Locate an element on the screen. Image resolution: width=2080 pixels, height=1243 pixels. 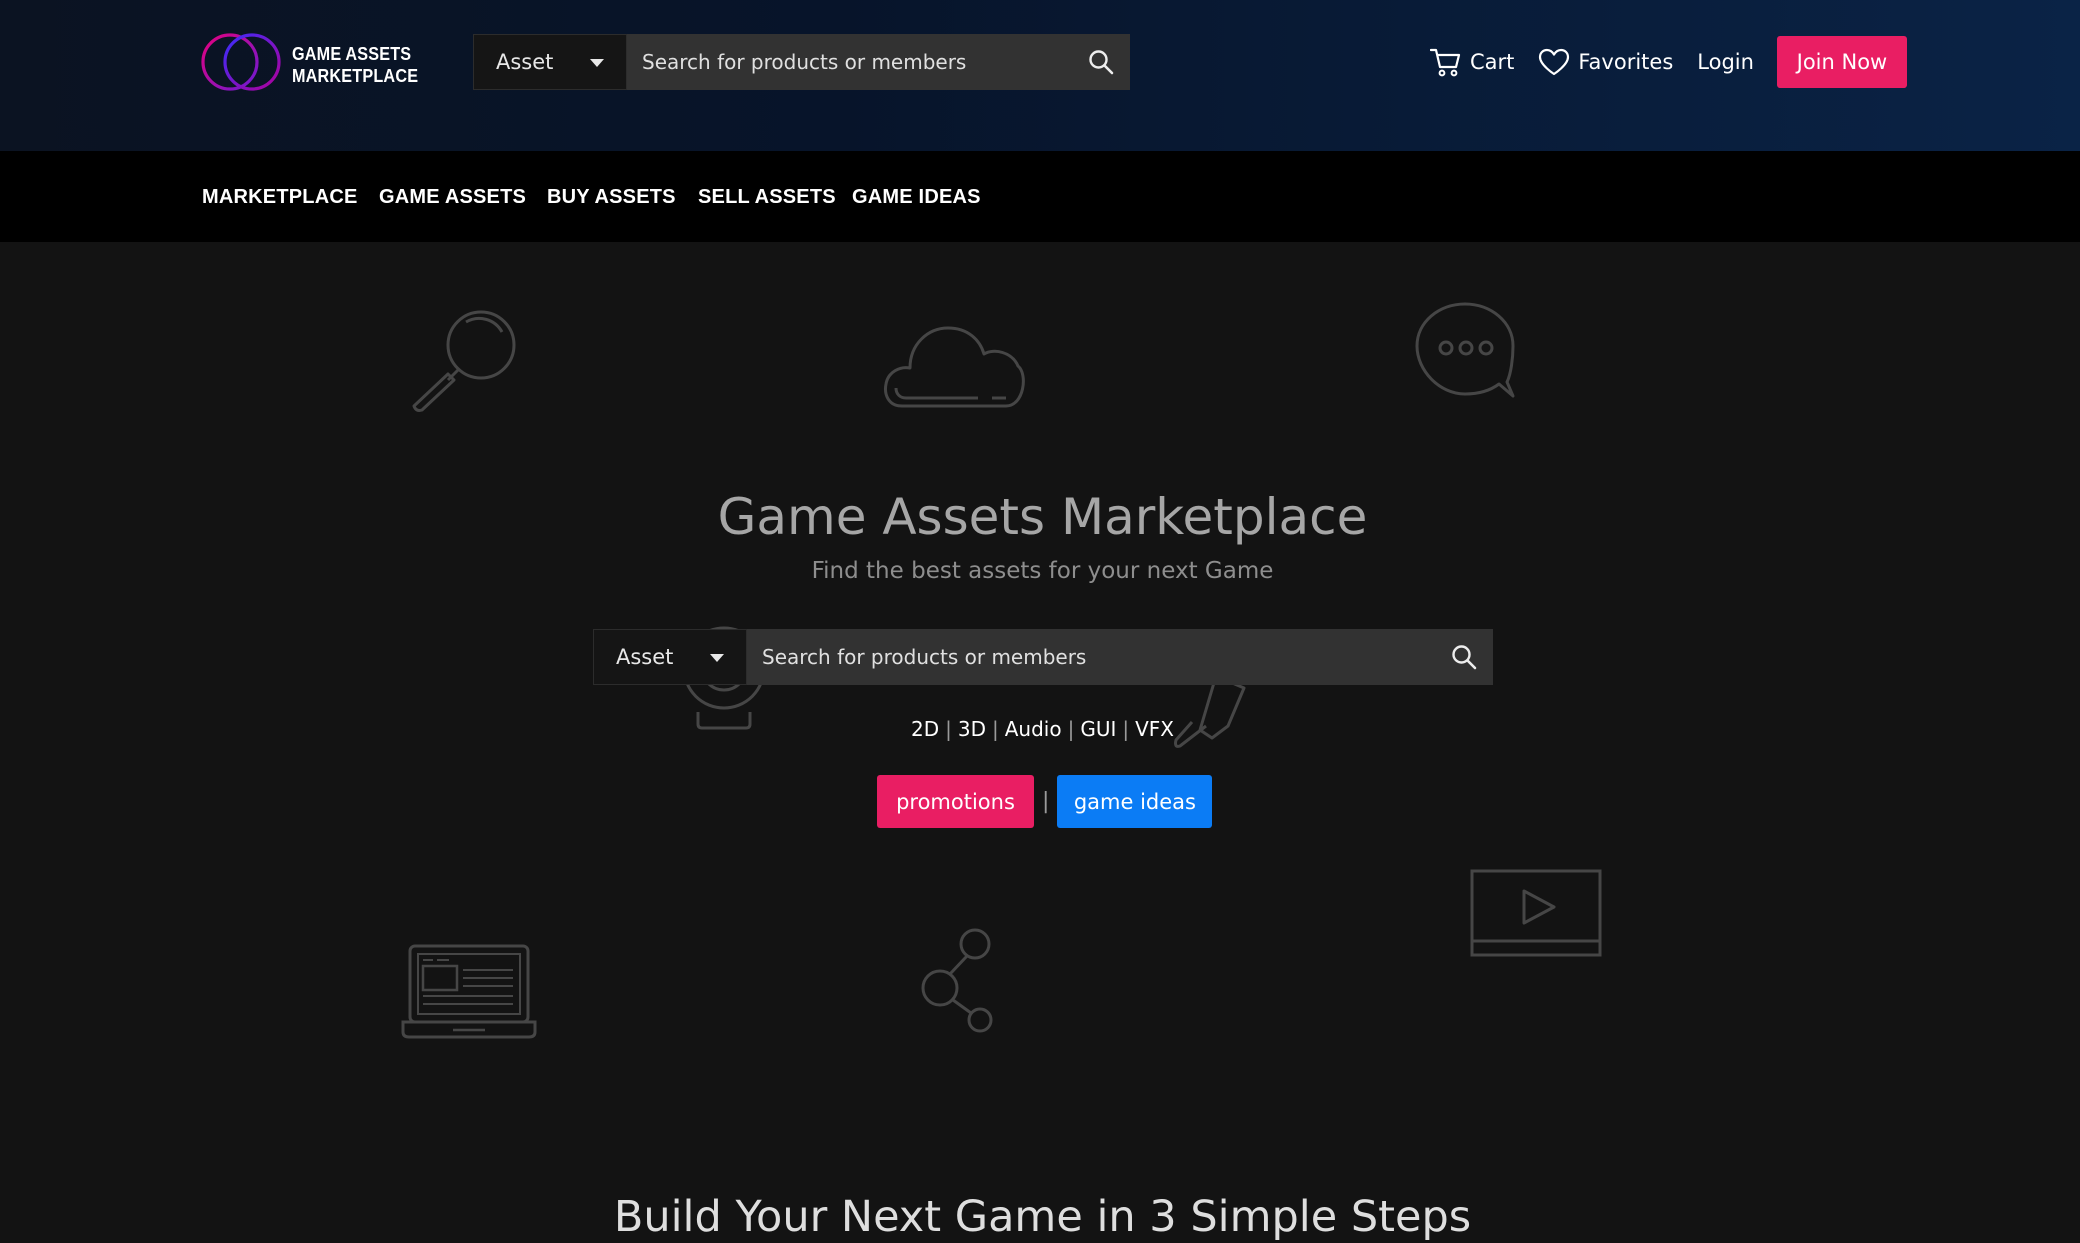
category-link-gui: GUI is located at coordinates (1098, 729).